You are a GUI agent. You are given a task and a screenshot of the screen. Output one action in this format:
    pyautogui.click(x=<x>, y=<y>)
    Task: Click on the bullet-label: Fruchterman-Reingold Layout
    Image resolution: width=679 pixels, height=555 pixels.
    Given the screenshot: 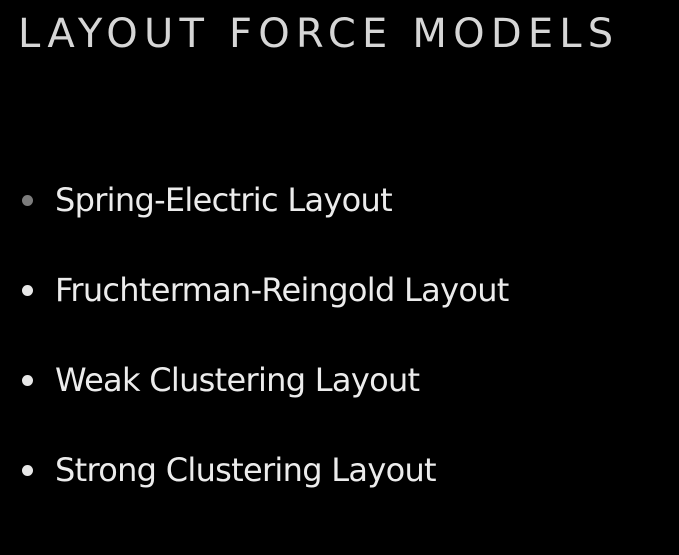 What is the action you would take?
    pyautogui.click(x=282, y=290)
    